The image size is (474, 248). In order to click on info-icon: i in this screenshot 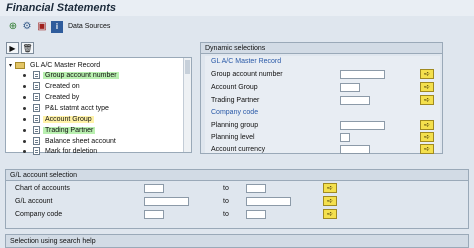, I will do `click(57, 27)`.